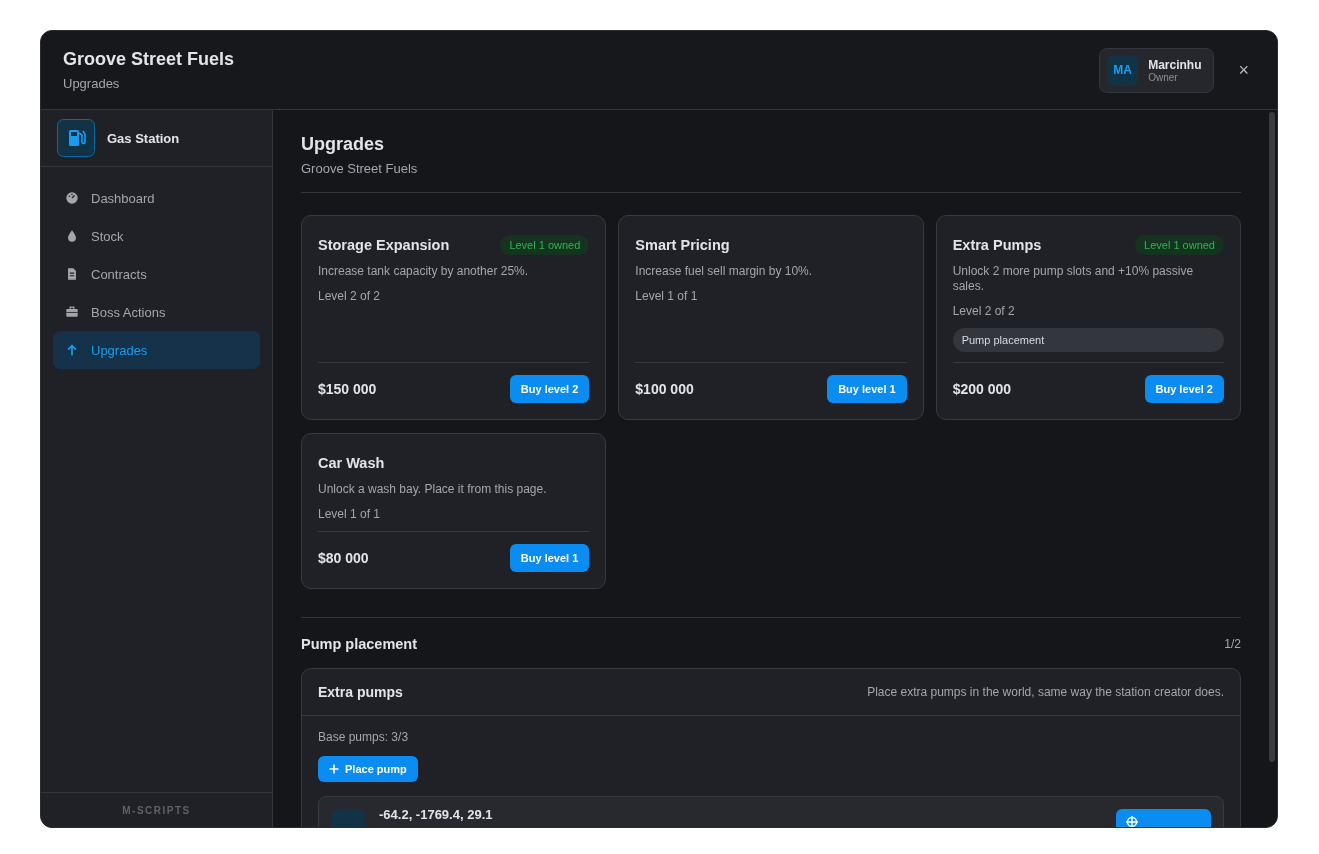 The width and height of the screenshot is (1319, 854). I want to click on upgrade-title: Extra Pumps, so click(997, 245).